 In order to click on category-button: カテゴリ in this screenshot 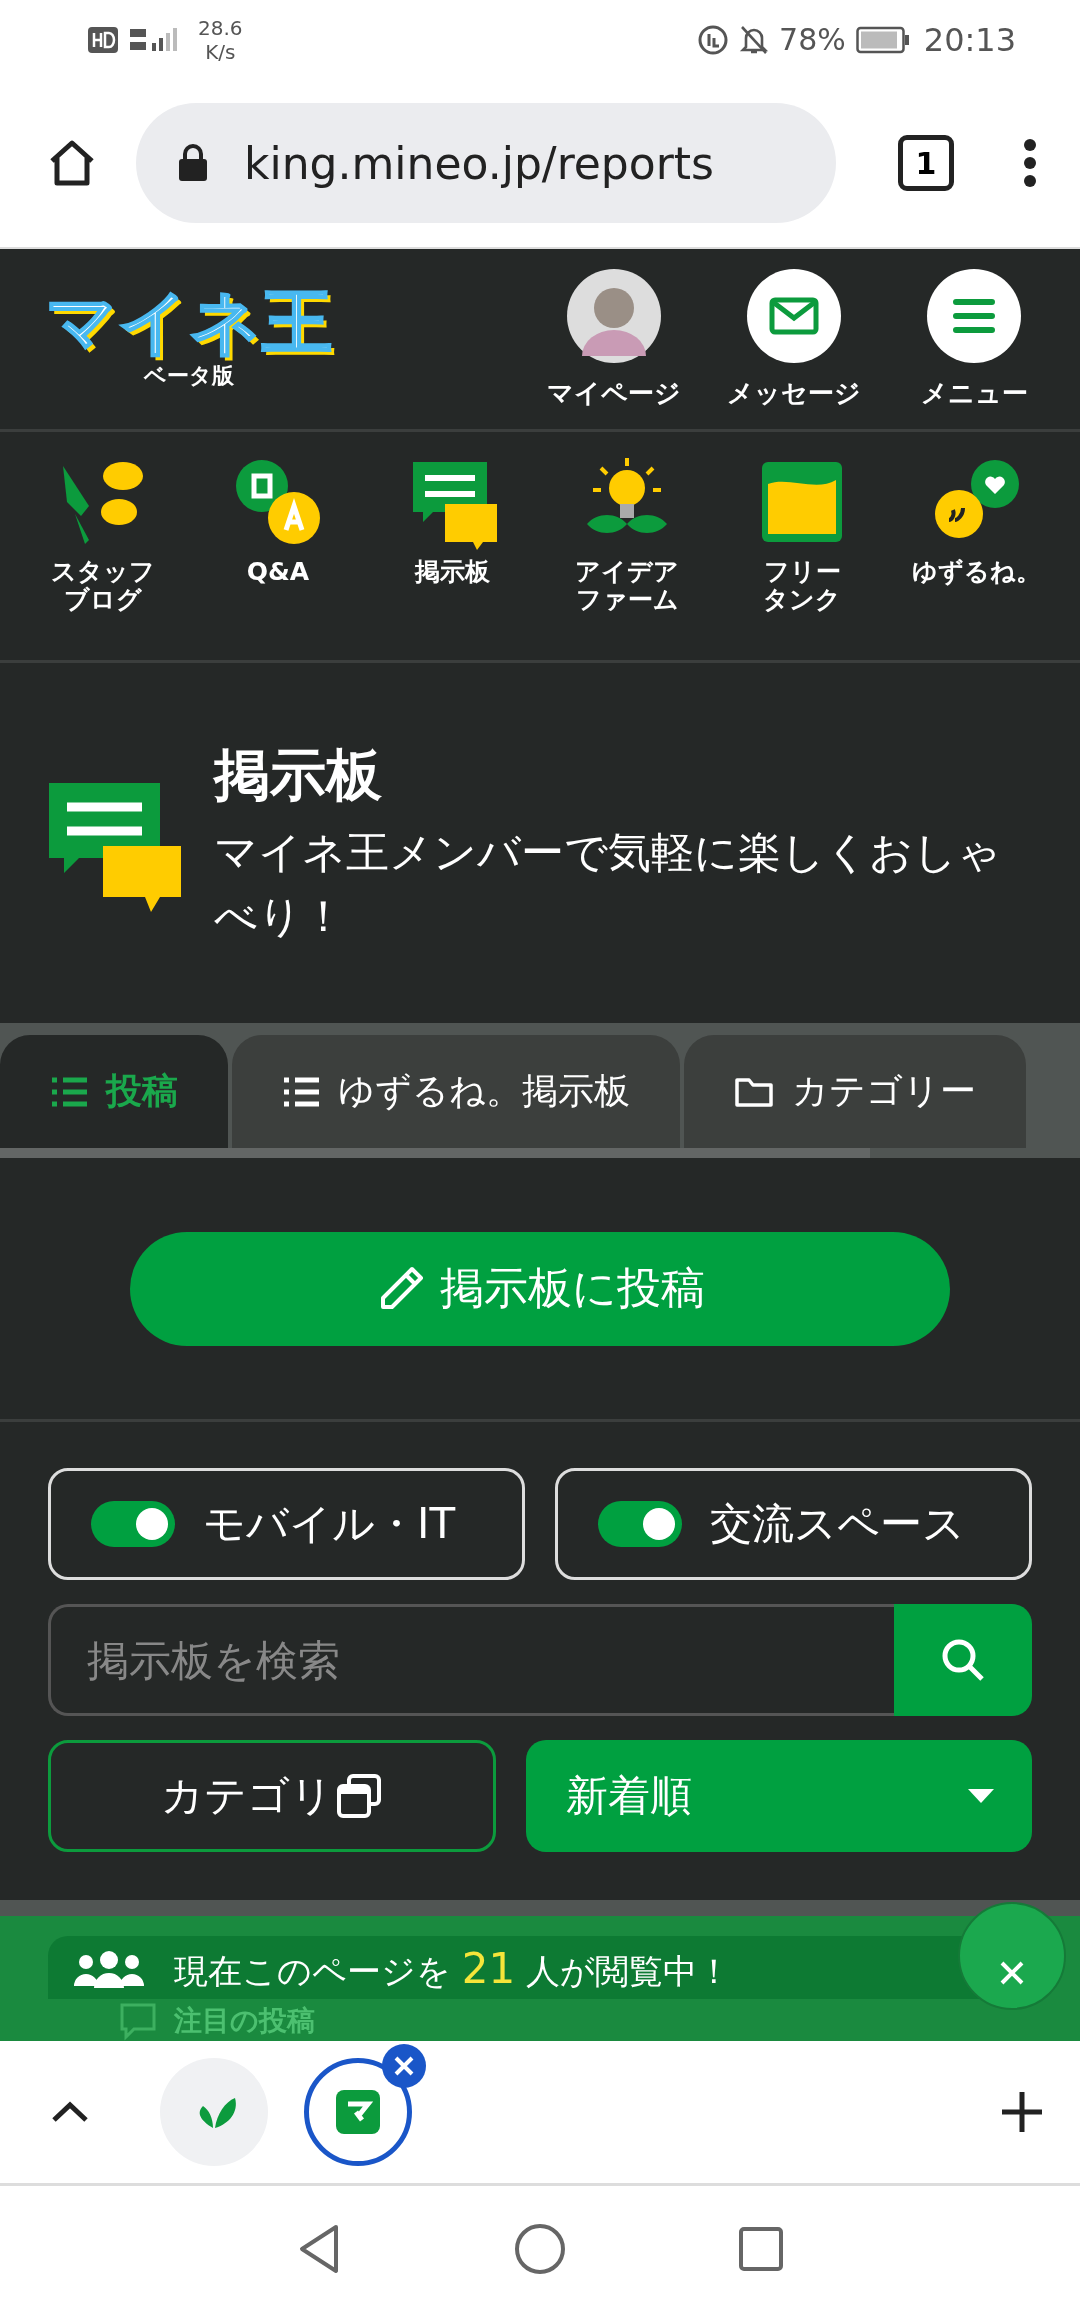, I will do `click(272, 1796)`.